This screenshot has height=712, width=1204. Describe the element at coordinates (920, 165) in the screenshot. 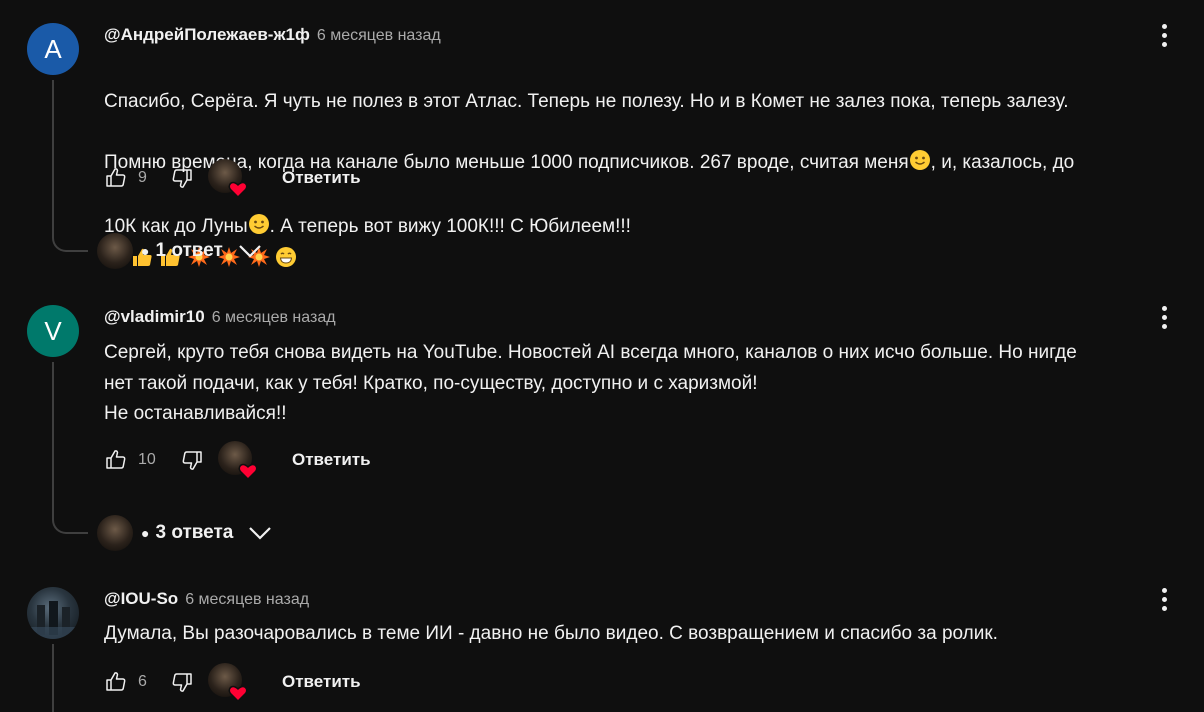

I see `smile-emoji-icon` at that location.